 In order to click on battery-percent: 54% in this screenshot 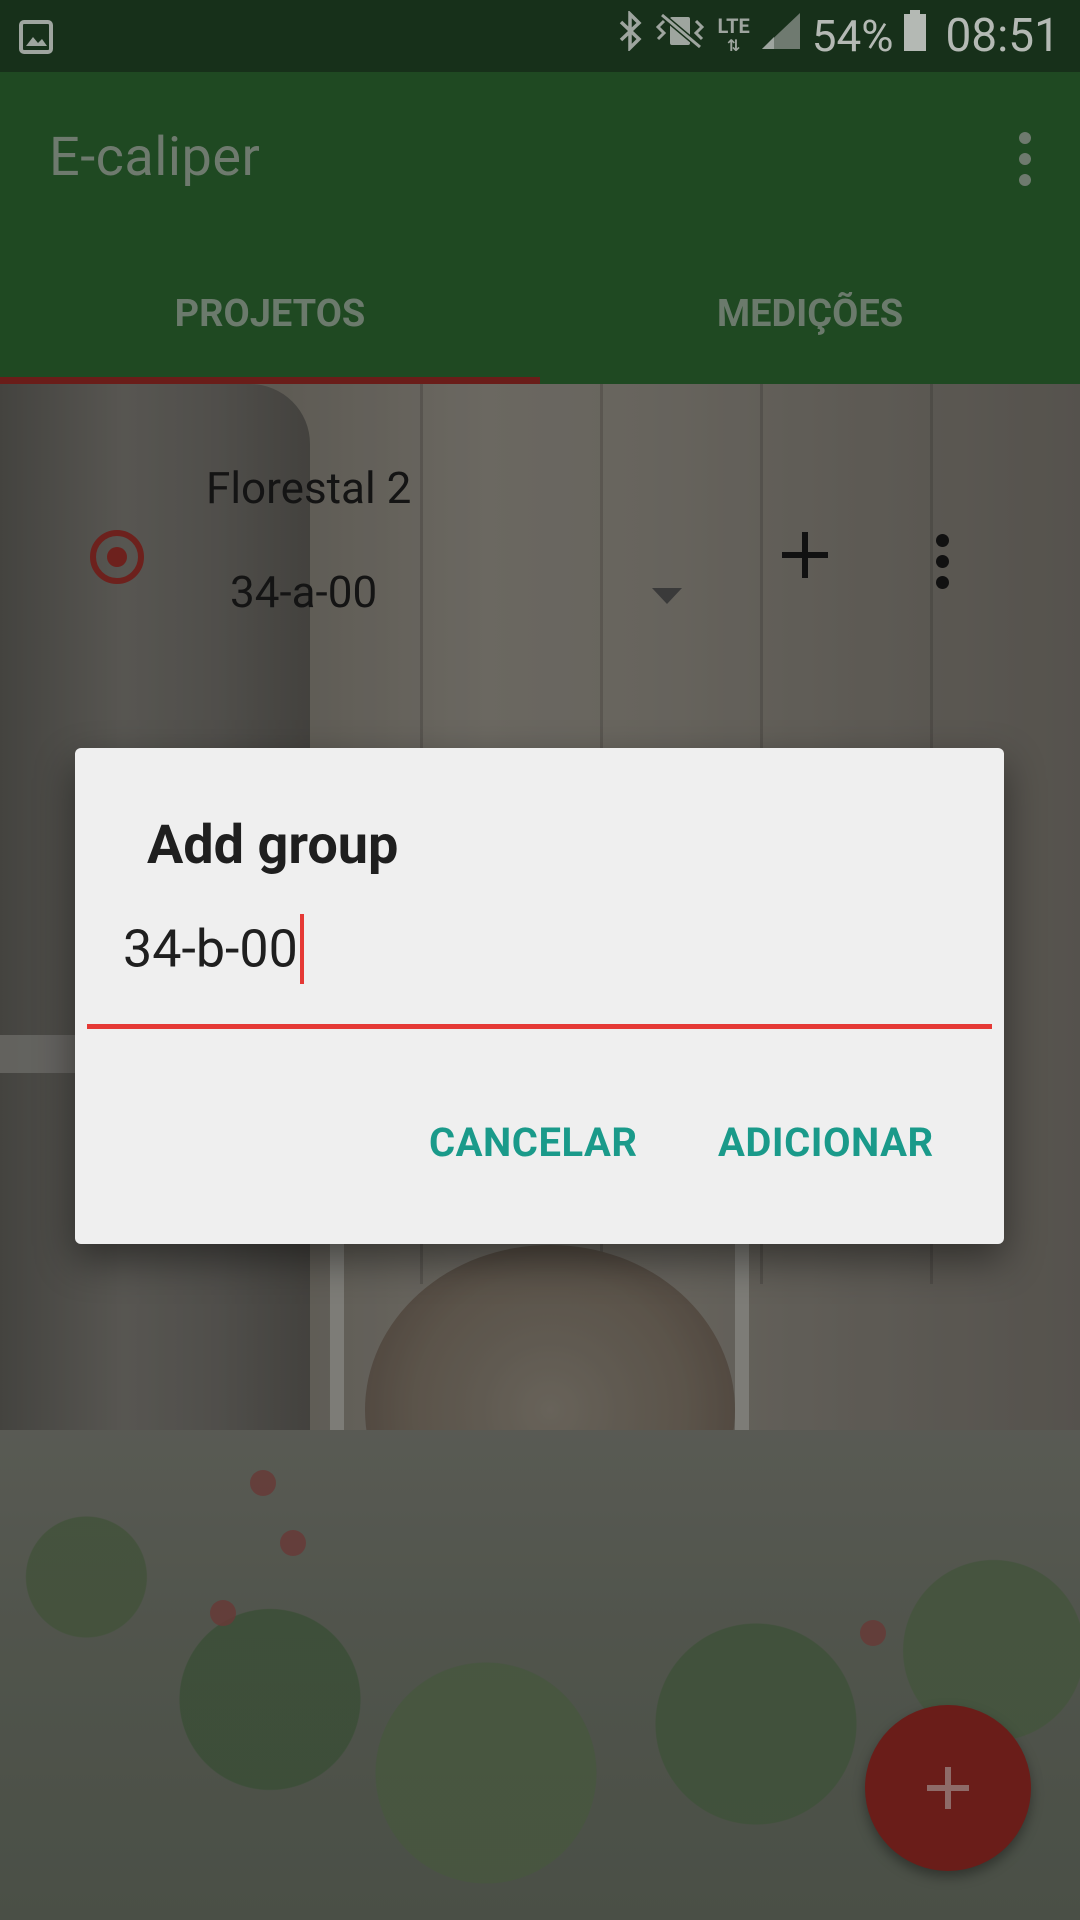, I will do `click(852, 36)`.